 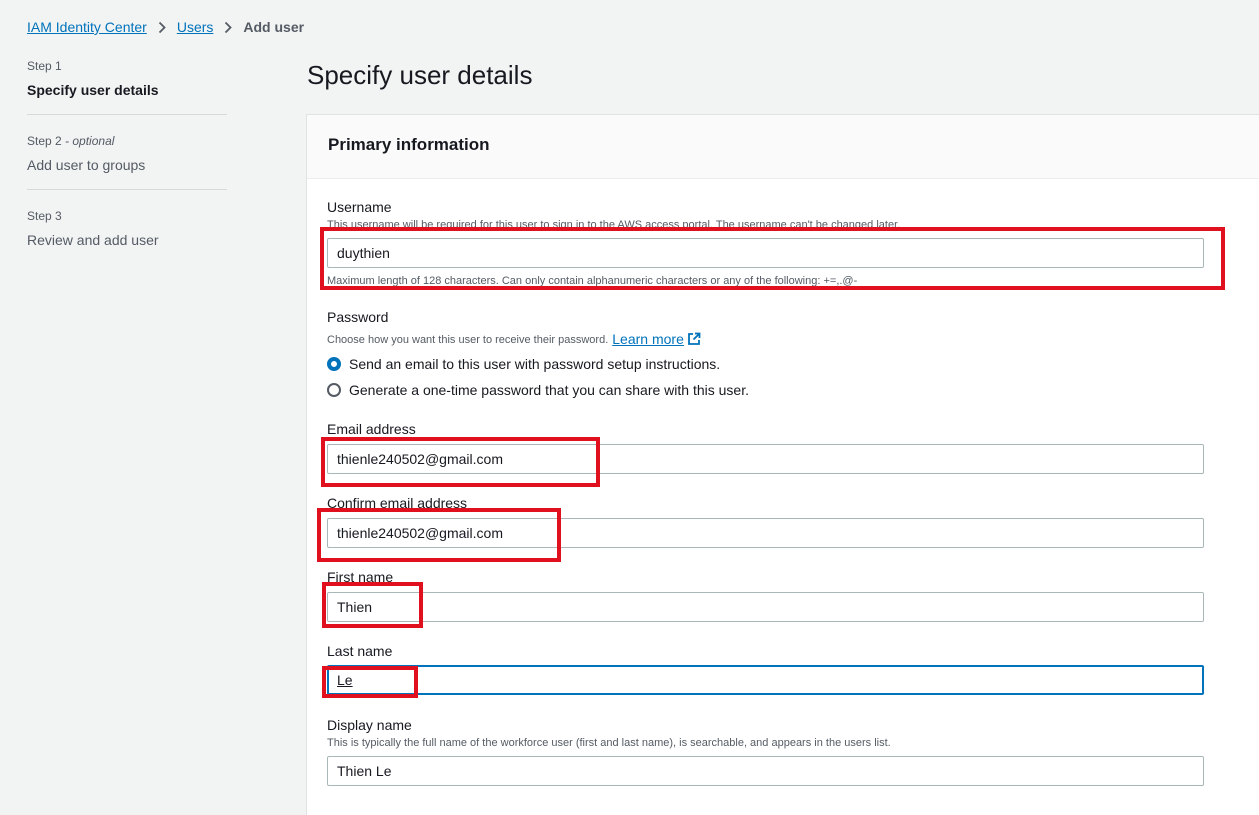 I want to click on breadcrumb-current: Add user, so click(x=274, y=27).